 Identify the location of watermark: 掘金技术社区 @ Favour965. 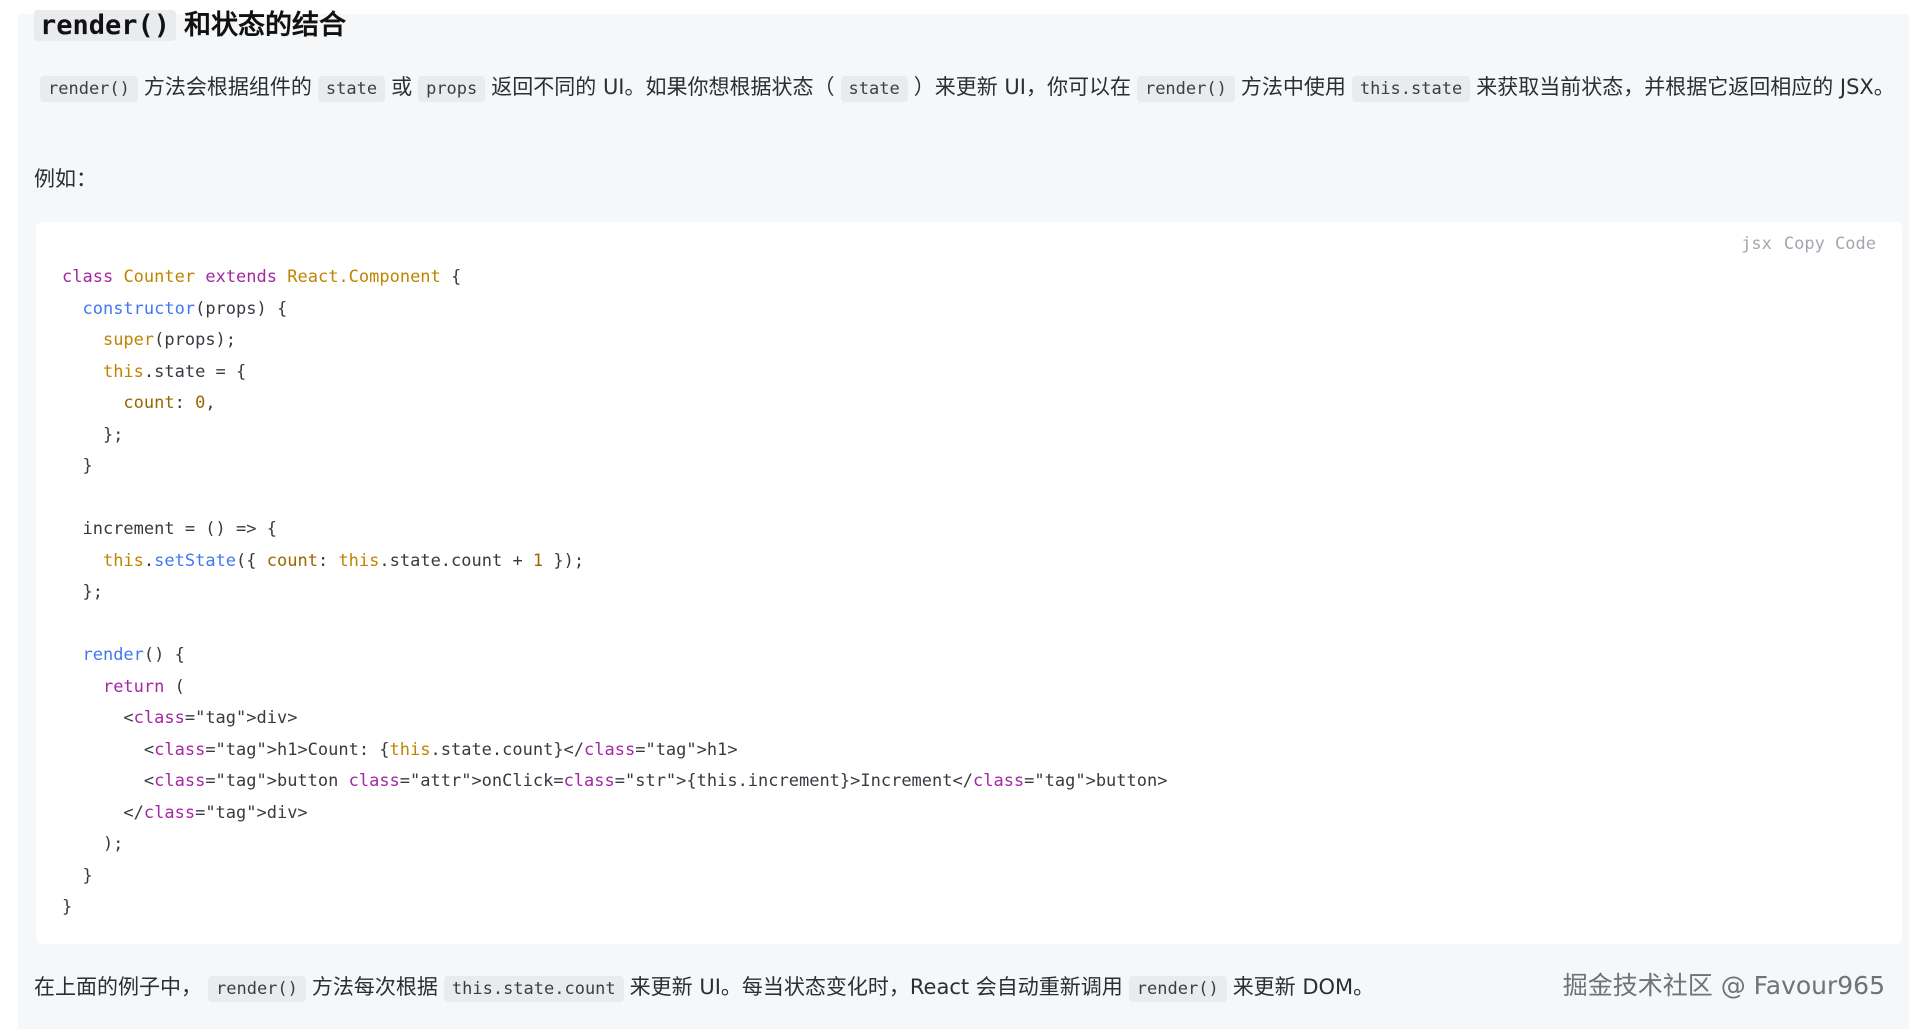
(1723, 985).